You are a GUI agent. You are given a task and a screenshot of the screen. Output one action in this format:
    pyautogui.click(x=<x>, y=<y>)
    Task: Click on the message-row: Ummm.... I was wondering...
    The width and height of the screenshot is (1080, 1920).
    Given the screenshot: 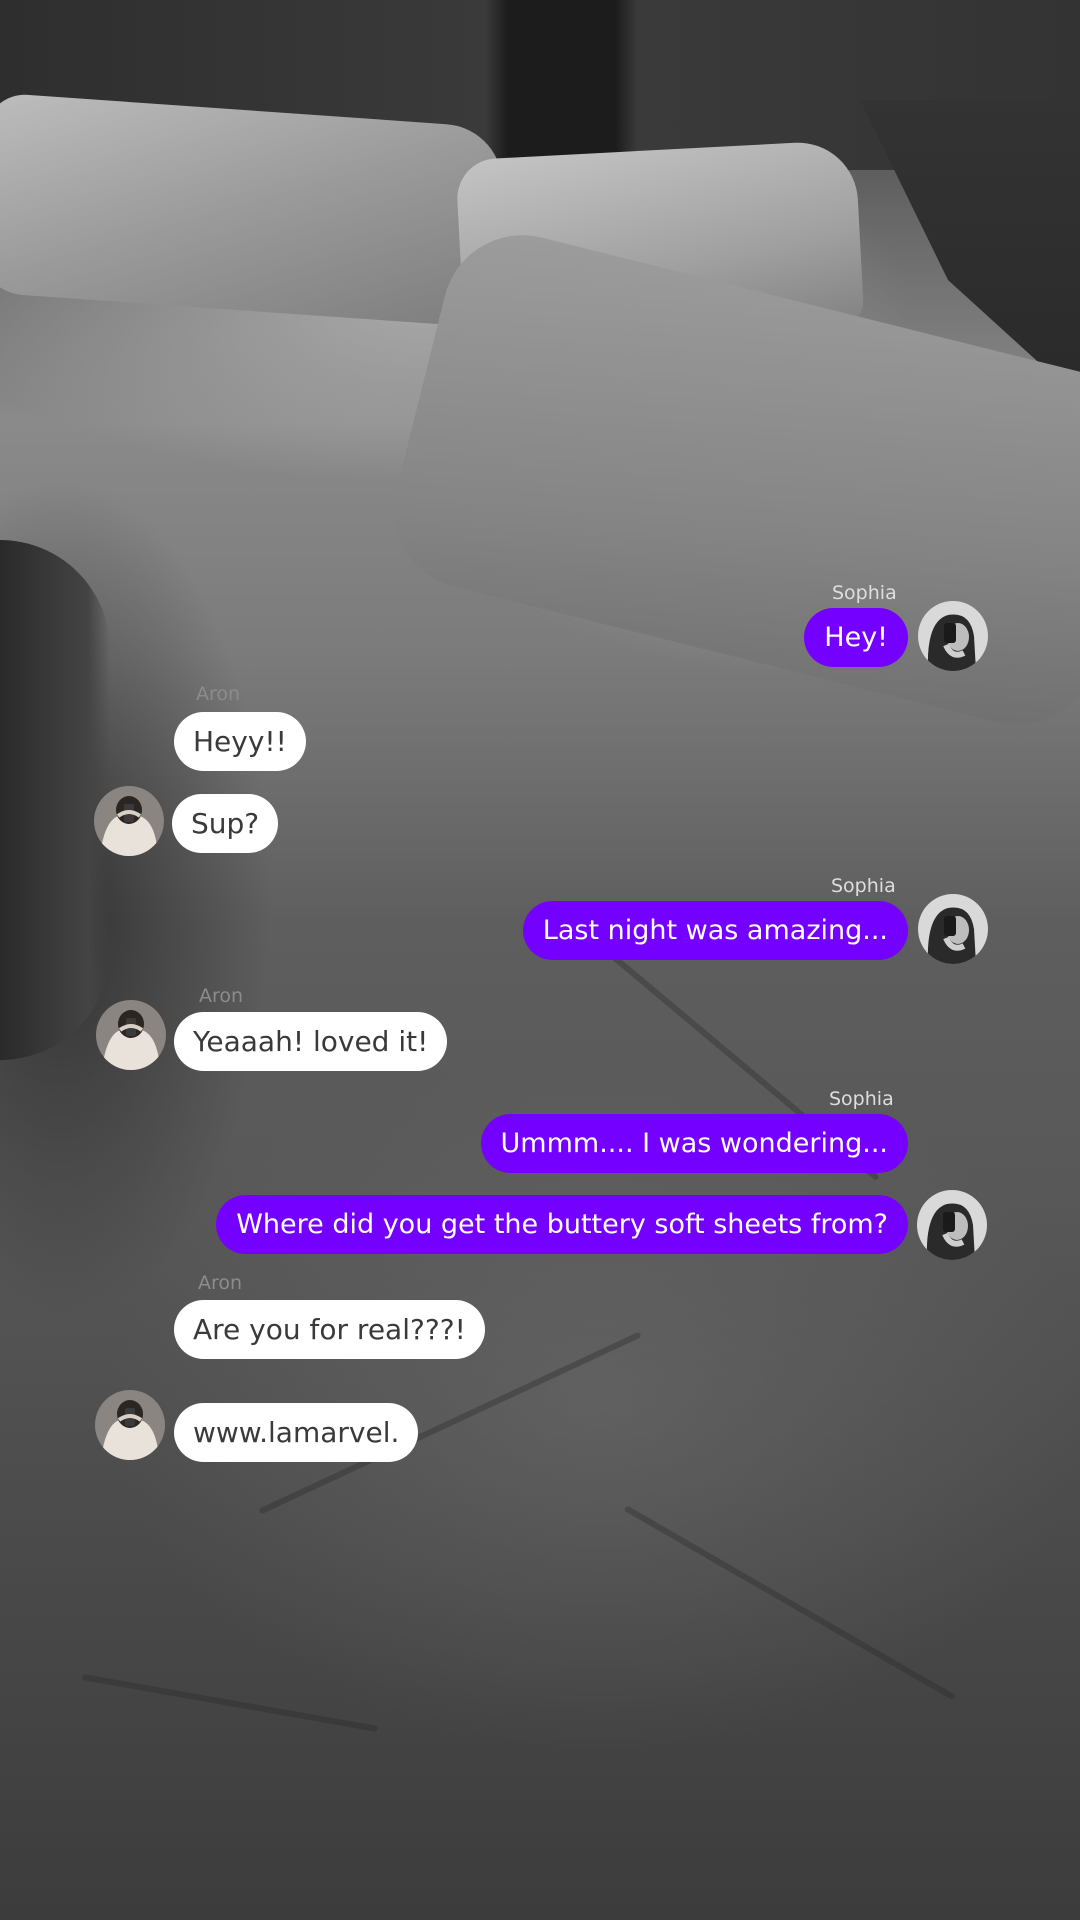 What is the action you would take?
    pyautogui.click(x=694, y=1143)
    